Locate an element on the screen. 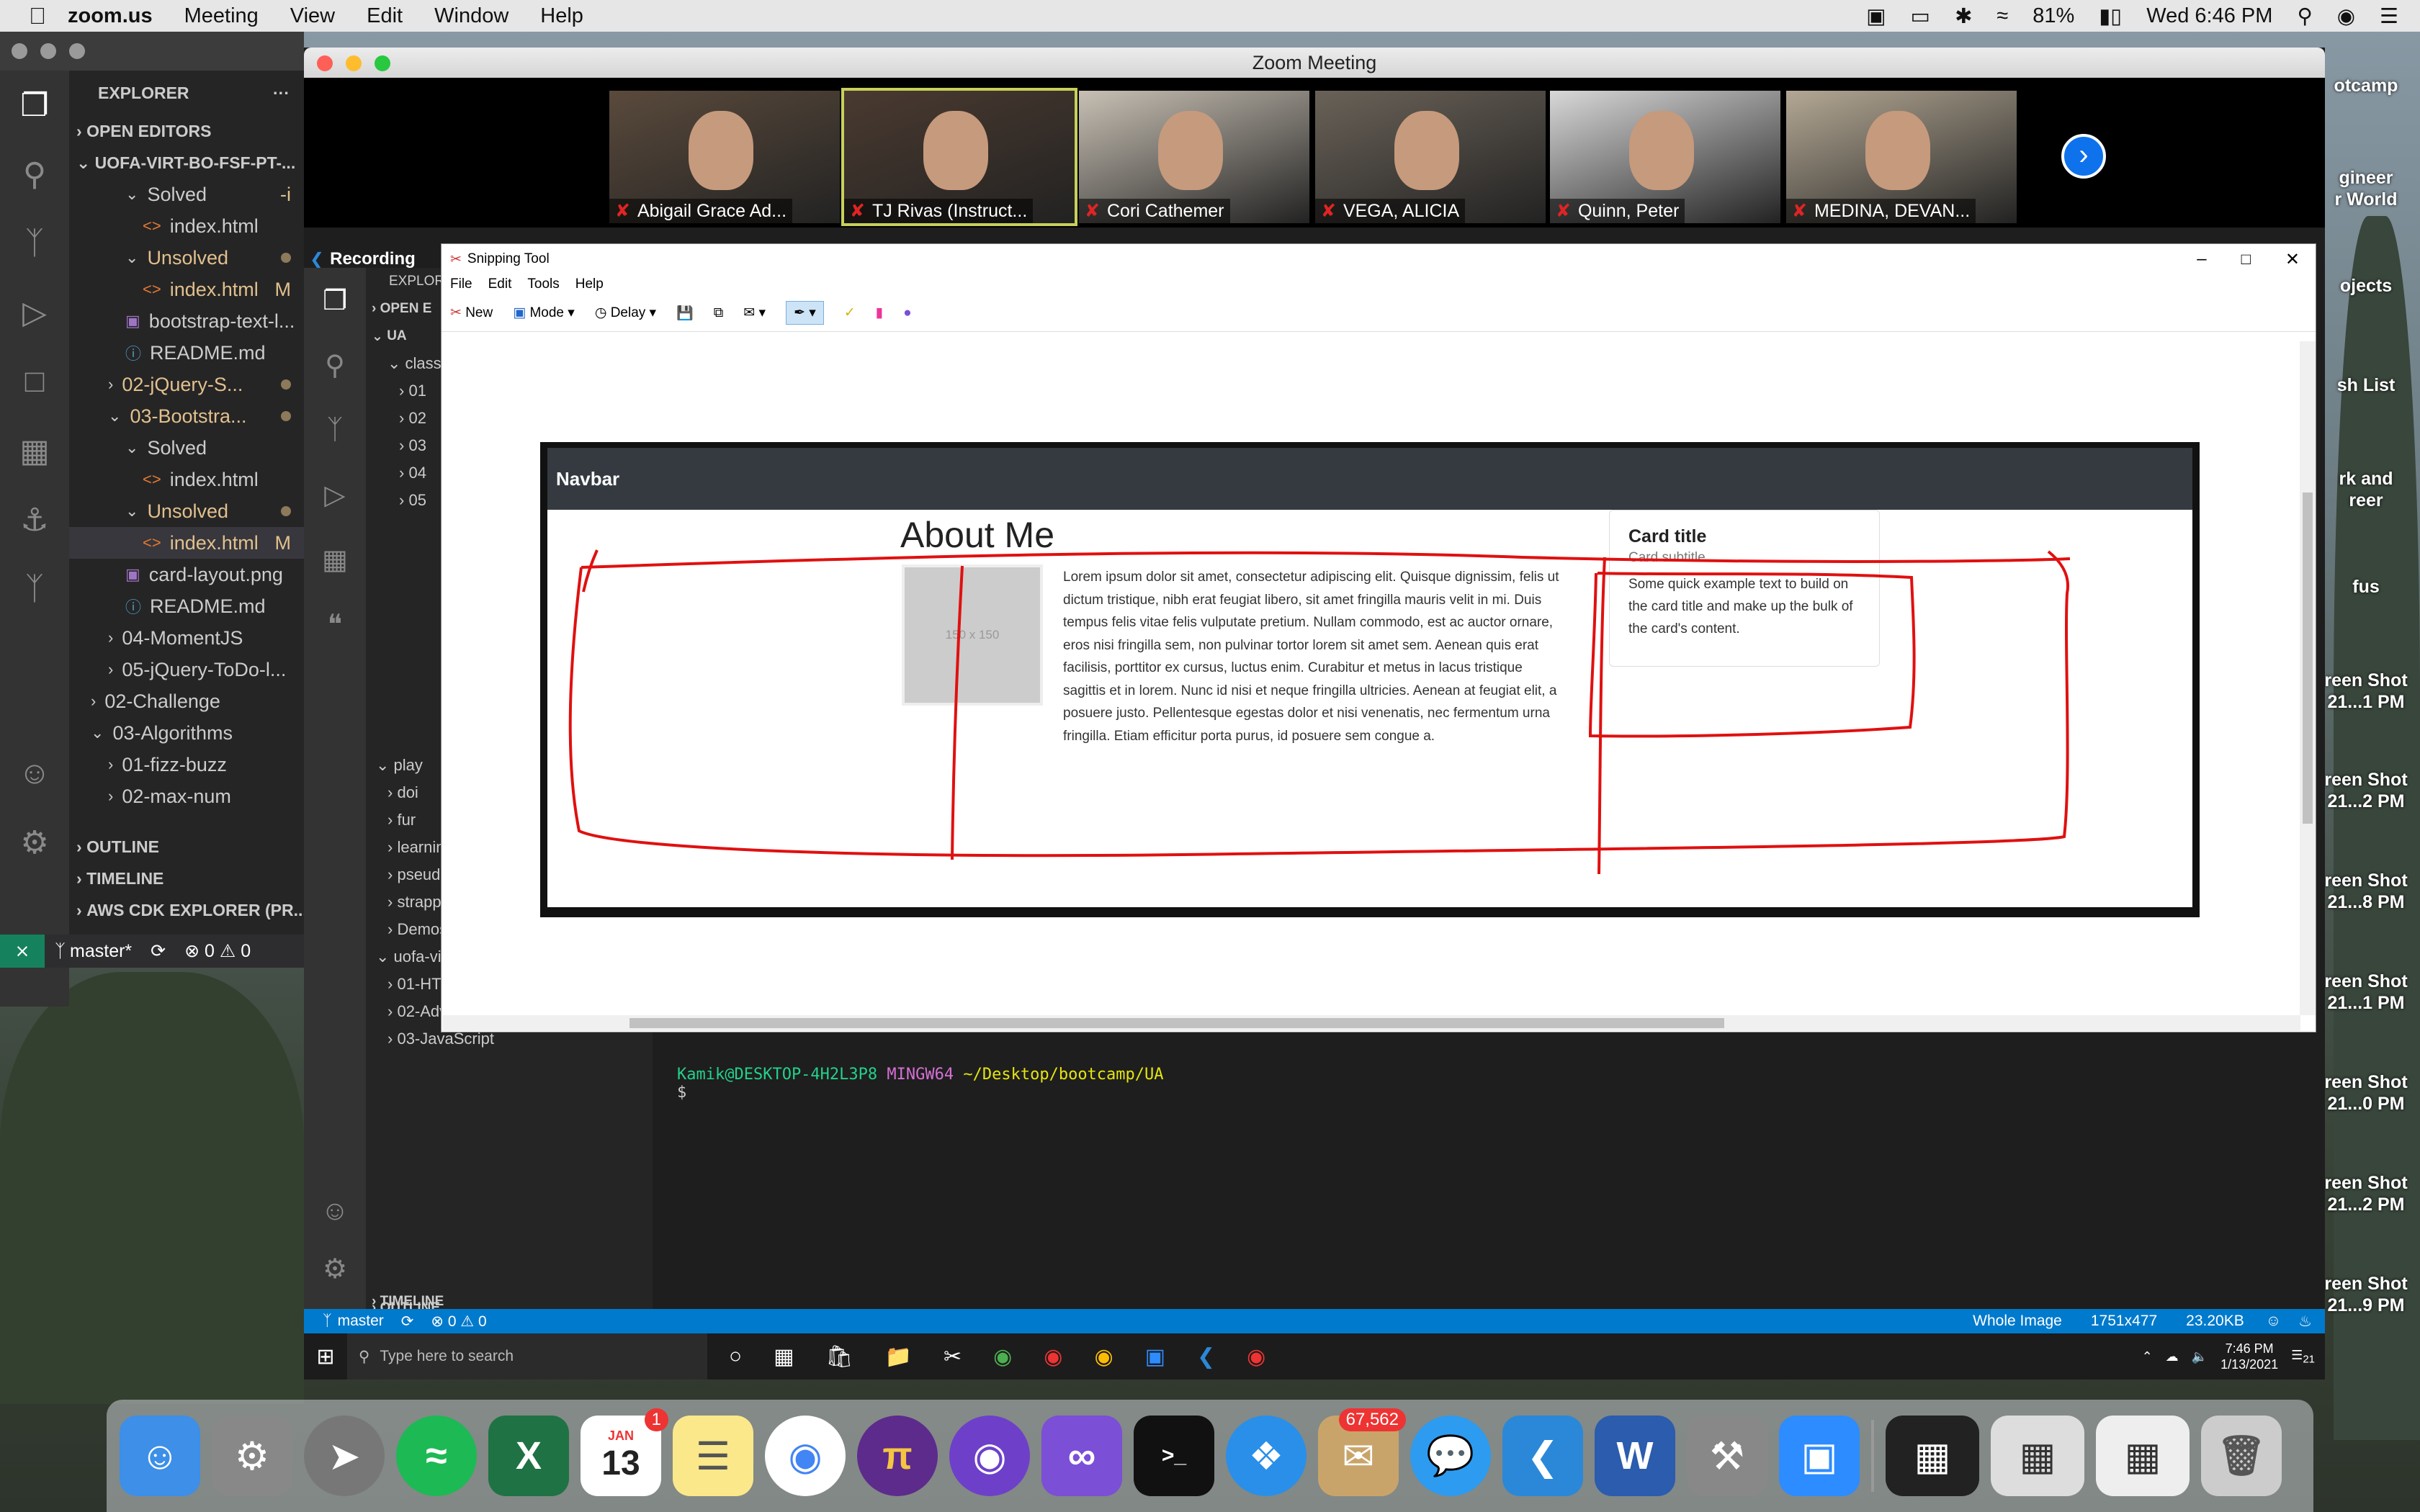  window-thumbnail-2: ▦ is located at coordinates (2037, 1456).